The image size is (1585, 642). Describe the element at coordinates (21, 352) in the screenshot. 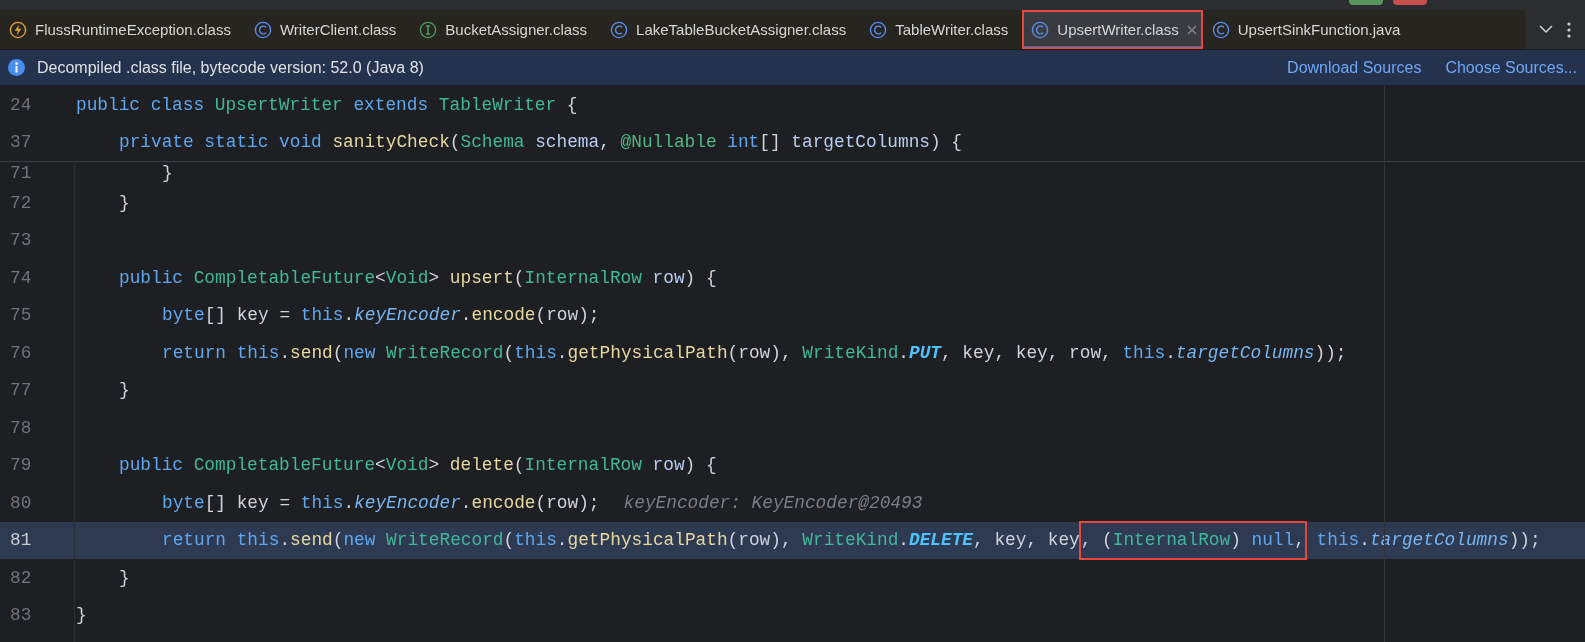

I see `line-number: 76` at that location.